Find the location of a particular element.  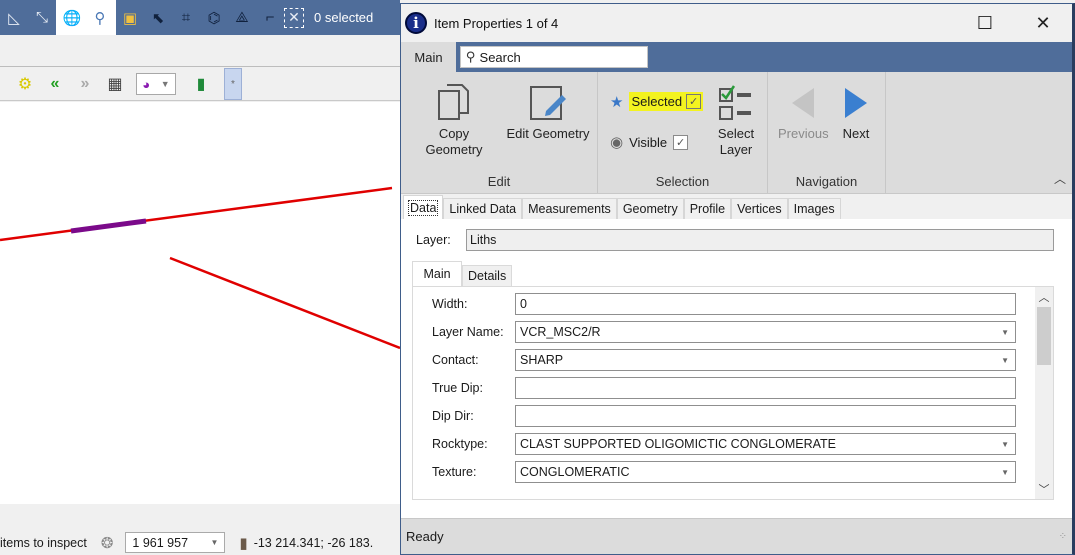

field-label: Rocktype: is located at coordinates (460, 444).